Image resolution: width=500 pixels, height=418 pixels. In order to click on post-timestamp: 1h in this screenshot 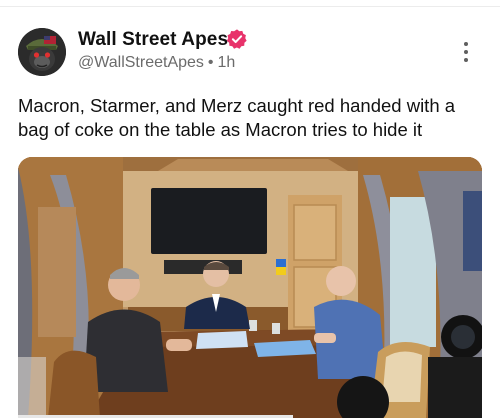, I will do `click(227, 62)`.